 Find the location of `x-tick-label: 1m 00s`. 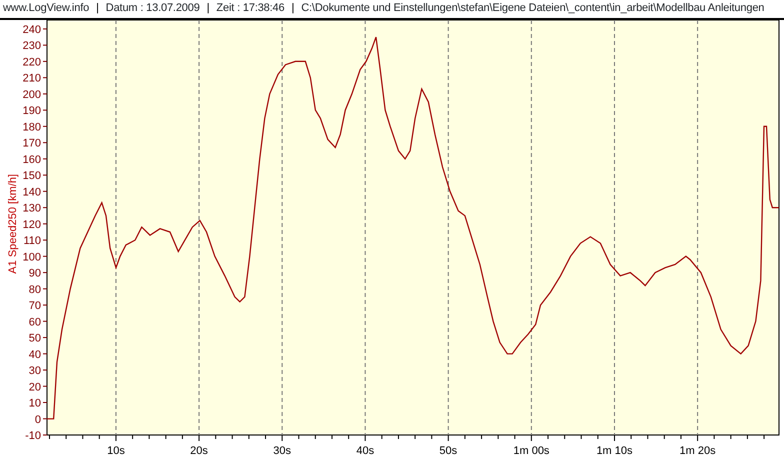

x-tick-label: 1m 00s is located at coordinates (531, 451).